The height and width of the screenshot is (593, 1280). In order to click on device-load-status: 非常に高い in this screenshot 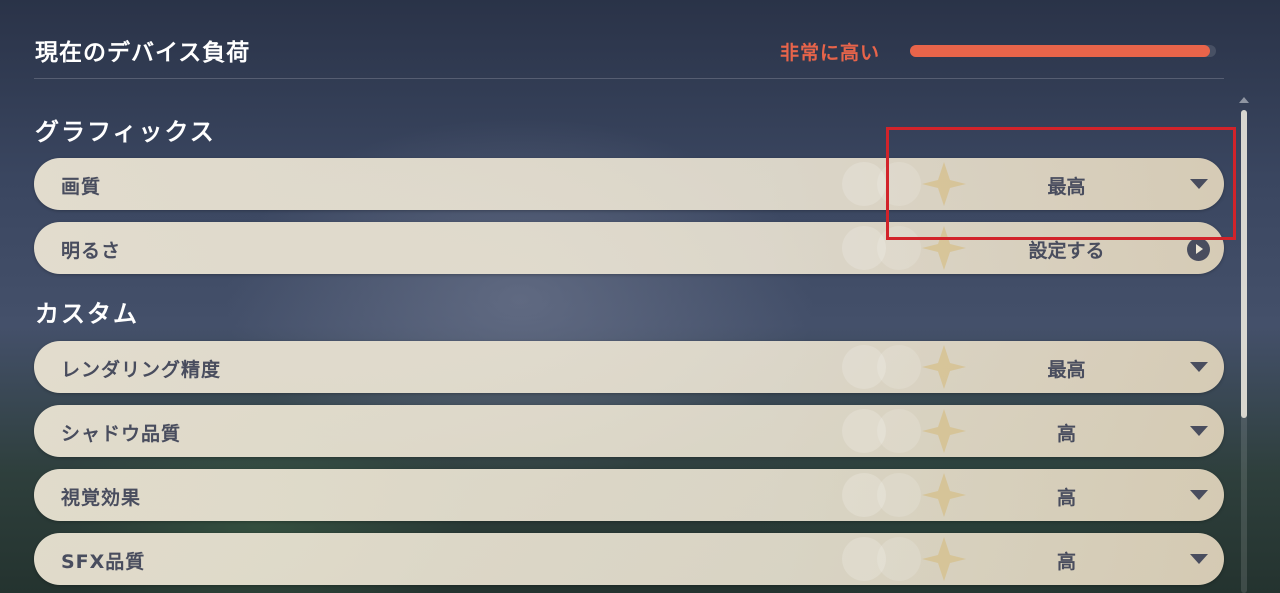, I will do `click(830, 53)`.